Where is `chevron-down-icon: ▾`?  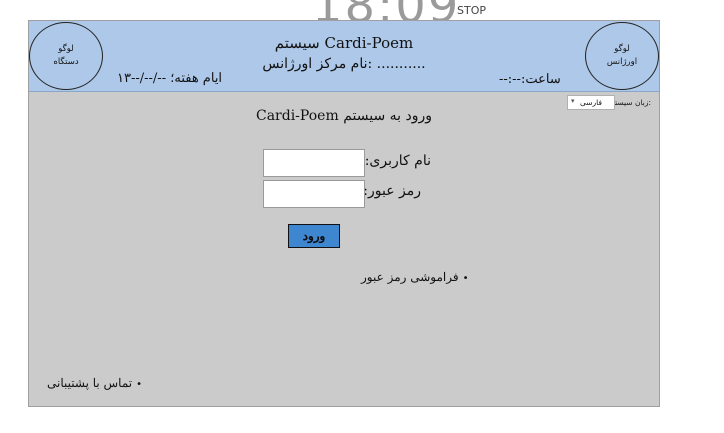 chevron-down-icon: ▾ is located at coordinates (573, 101).